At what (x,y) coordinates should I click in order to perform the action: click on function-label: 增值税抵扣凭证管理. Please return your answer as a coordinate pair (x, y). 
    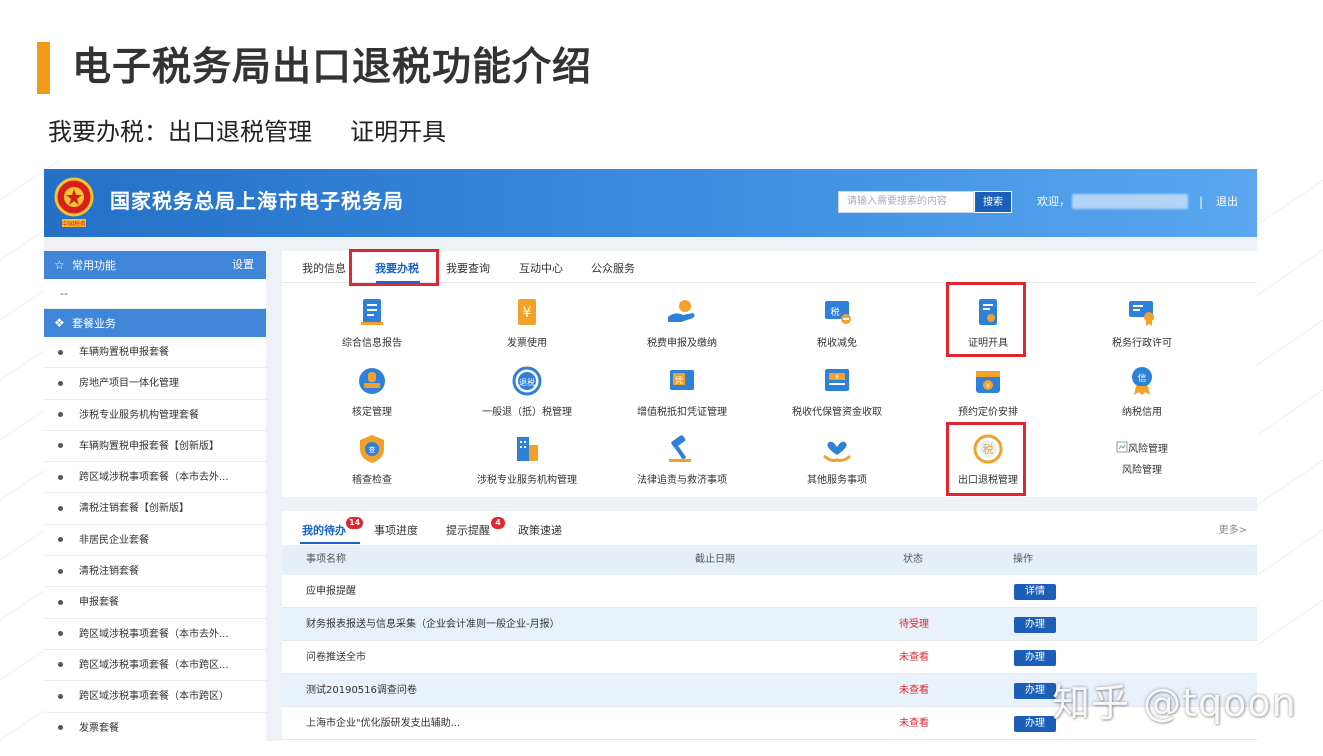
    Looking at the image, I should click on (682, 412).